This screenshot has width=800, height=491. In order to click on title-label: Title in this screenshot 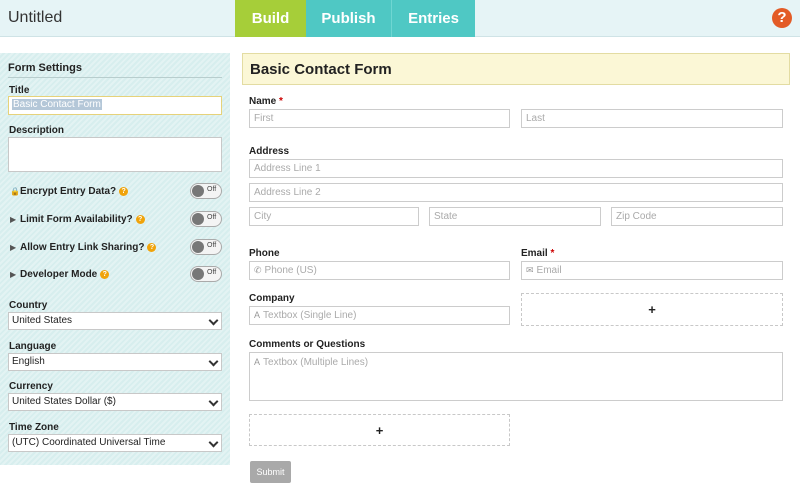, I will do `click(19, 90)`.